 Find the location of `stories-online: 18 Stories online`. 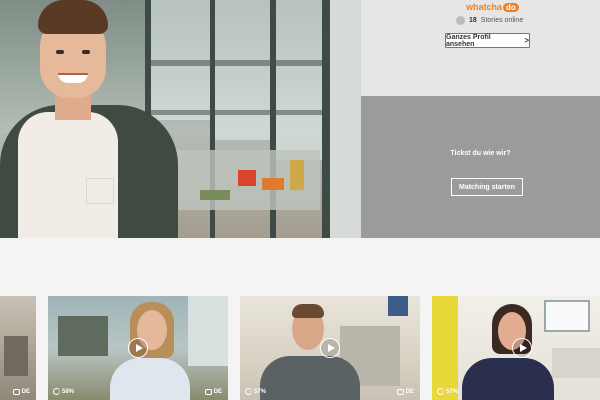

stories-online: 18 Stories online is located at coordinates (489, 20).